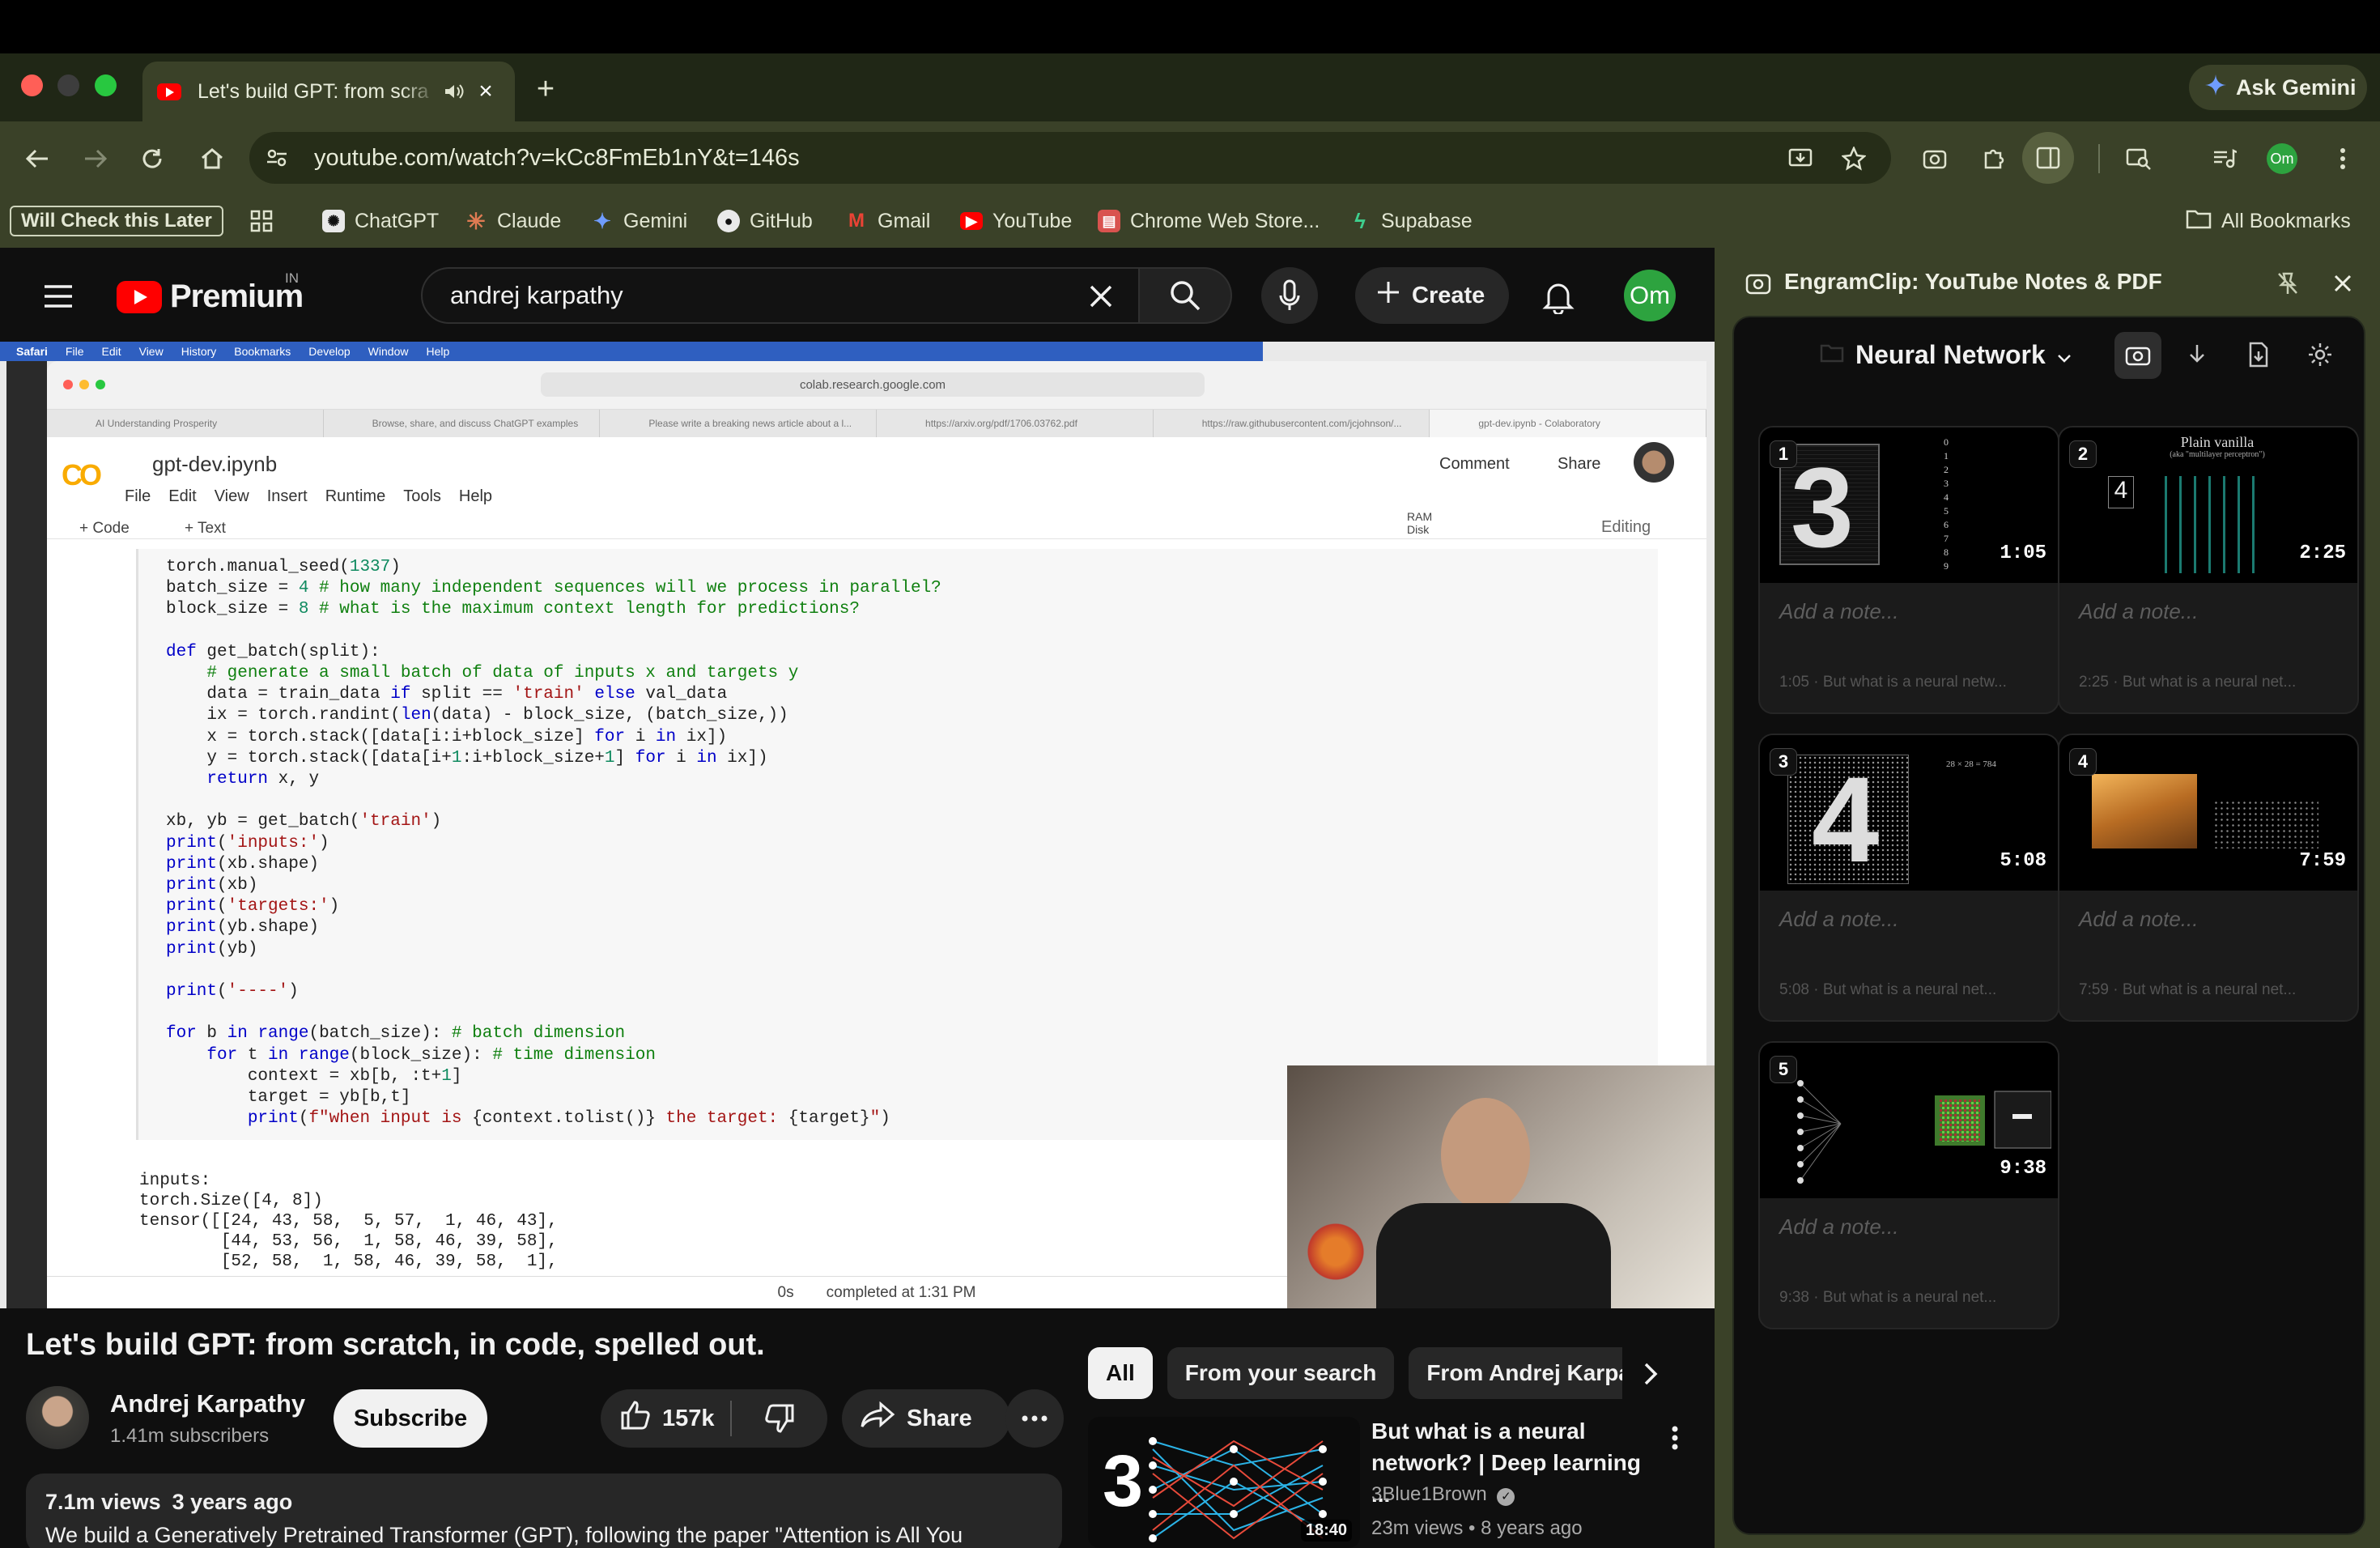 The image size is (2380, 1548). Describe the element at coordinates (1101, 296) in the screenshot. I see `clear-search-icon` at that location.